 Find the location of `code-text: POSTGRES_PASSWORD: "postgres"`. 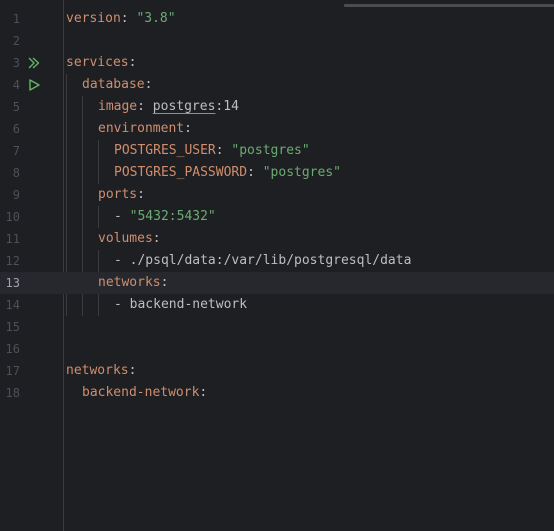

code-text: POSTGRES_PASSWORD: "postgres" is located at coordinates (227, 173).